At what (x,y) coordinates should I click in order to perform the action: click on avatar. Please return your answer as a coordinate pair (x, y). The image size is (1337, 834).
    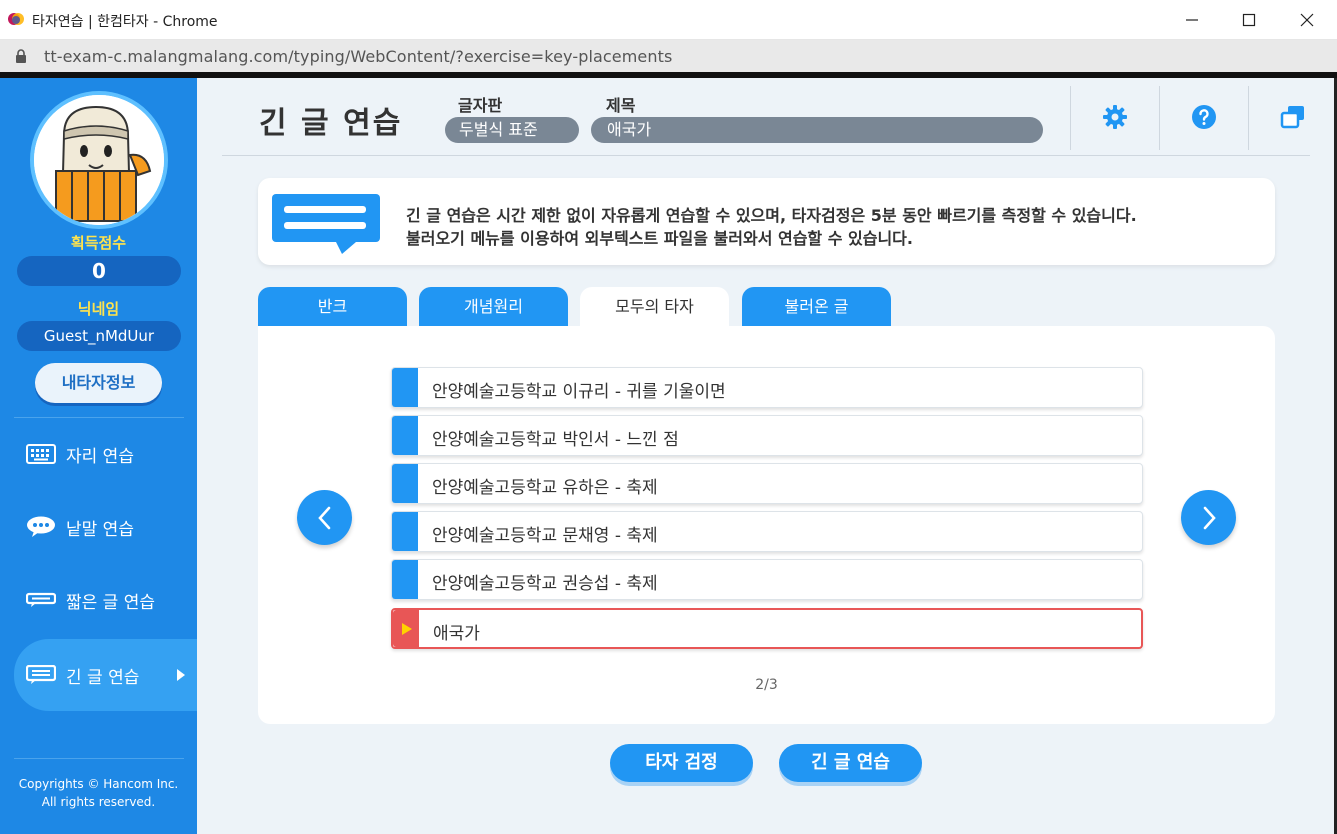
    Looking at the image, I should click on (99, 160).